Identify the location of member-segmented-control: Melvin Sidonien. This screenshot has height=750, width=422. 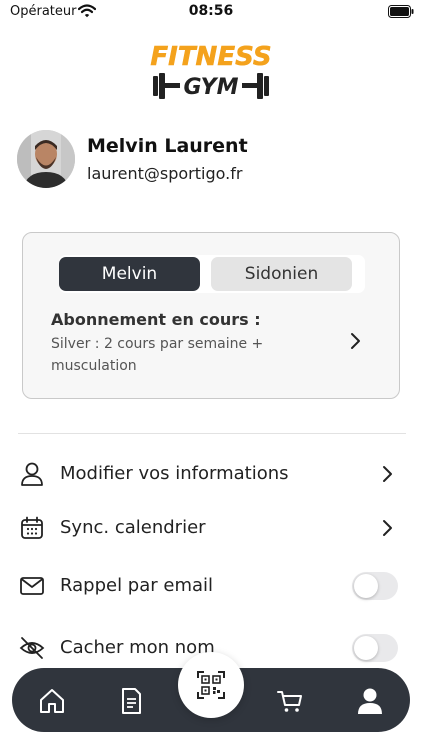
(212, 274).